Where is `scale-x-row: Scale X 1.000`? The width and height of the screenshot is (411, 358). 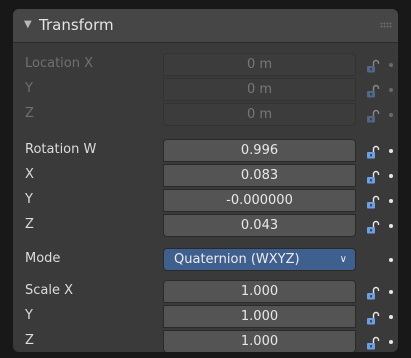
scale-x-row: Scale X 1.000 is located at coordinates (205, 291).